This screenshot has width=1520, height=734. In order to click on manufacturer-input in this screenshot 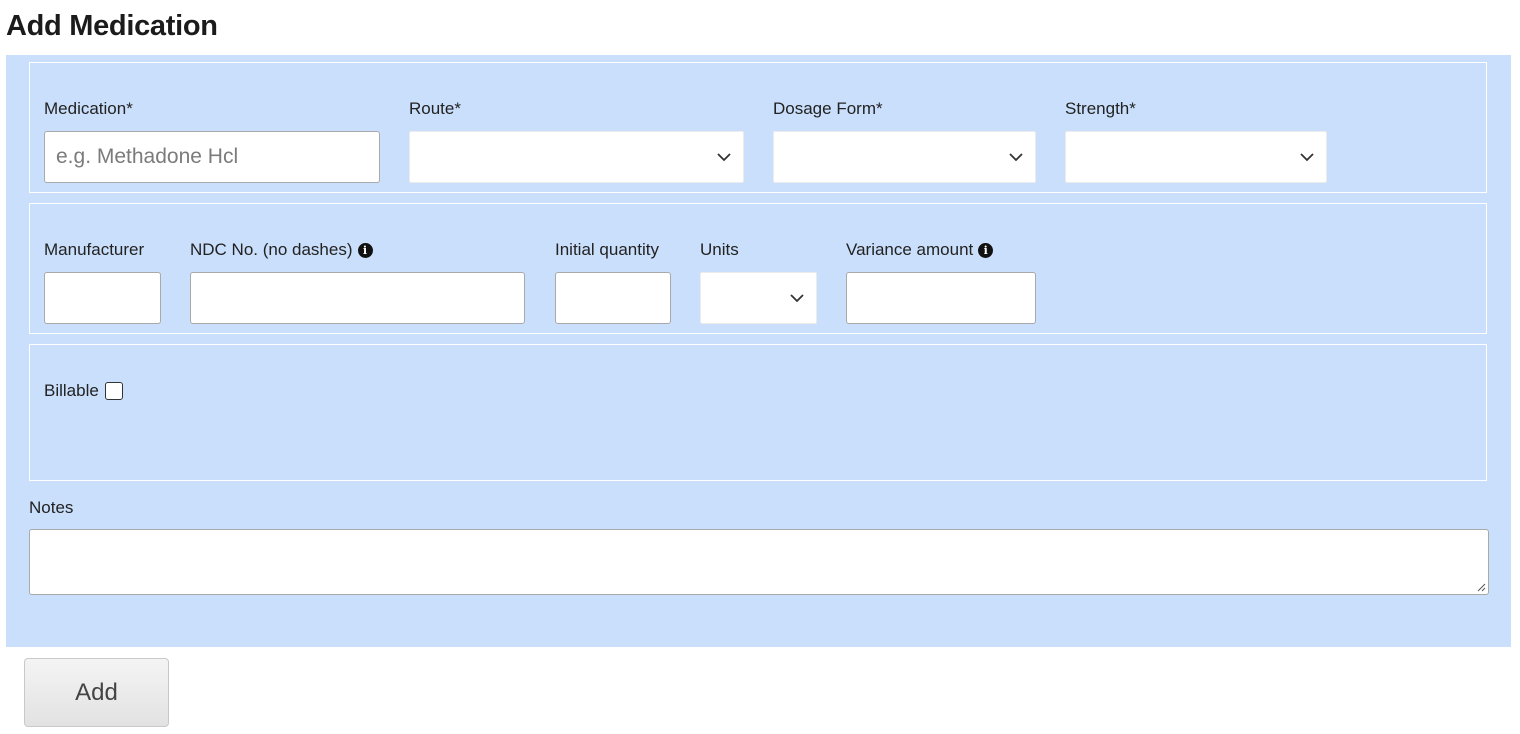, I will do `click(102, 298)`.